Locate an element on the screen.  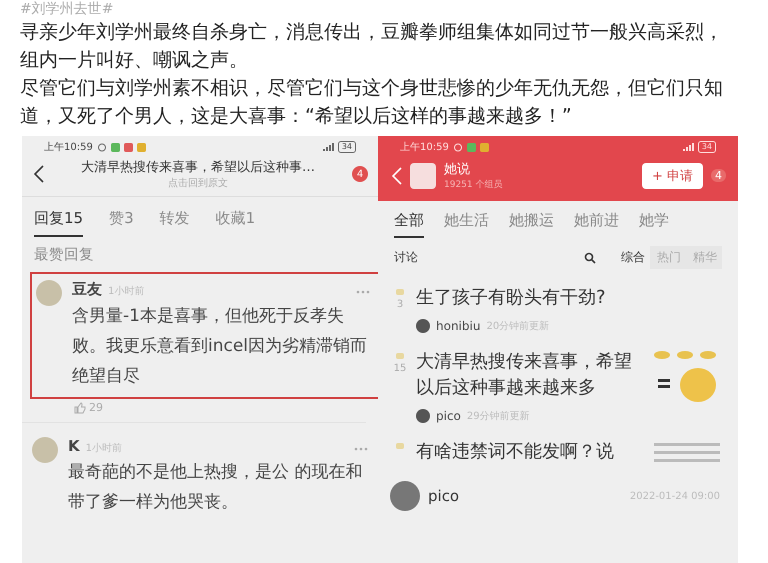
comment-text: 含男量-1本是喜事，但他死于反孝失败。我更乐意看到incel因为劣精滞销而绝望自尽 is located at coordinates (220, 346).